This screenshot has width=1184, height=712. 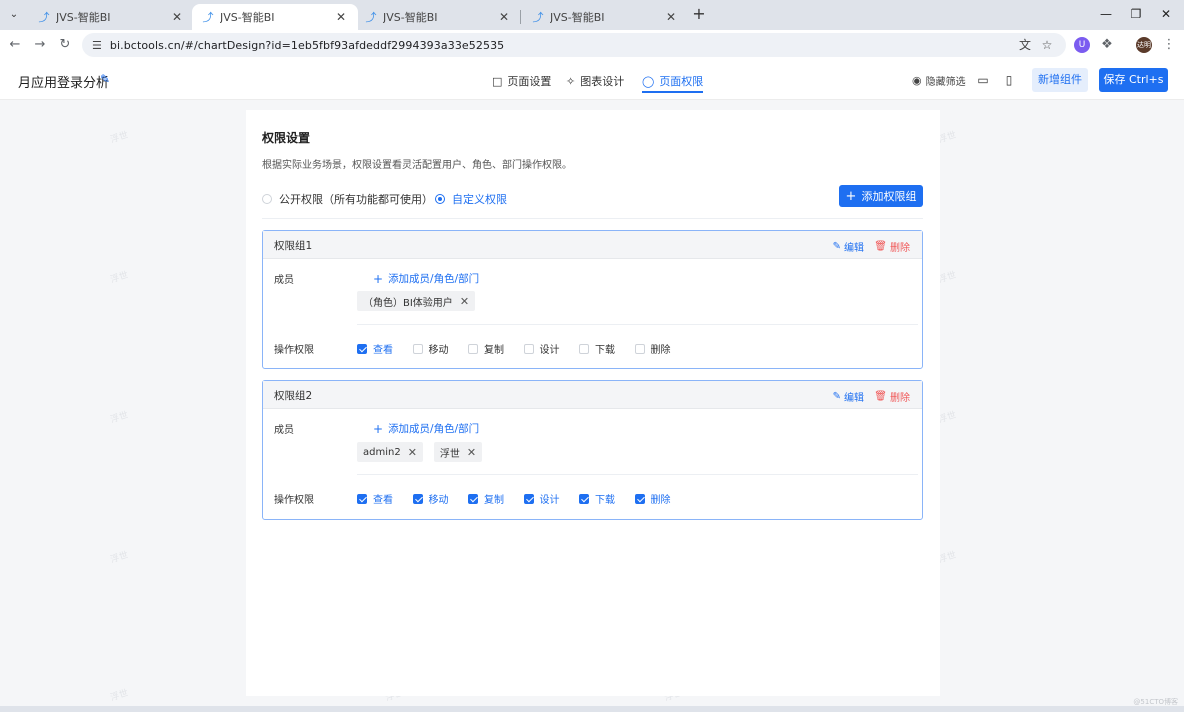 What do you see at coordinates (97, 45) in the screenshot?
I see `site-info-icon: ☰` at bounding box center [97, 45].